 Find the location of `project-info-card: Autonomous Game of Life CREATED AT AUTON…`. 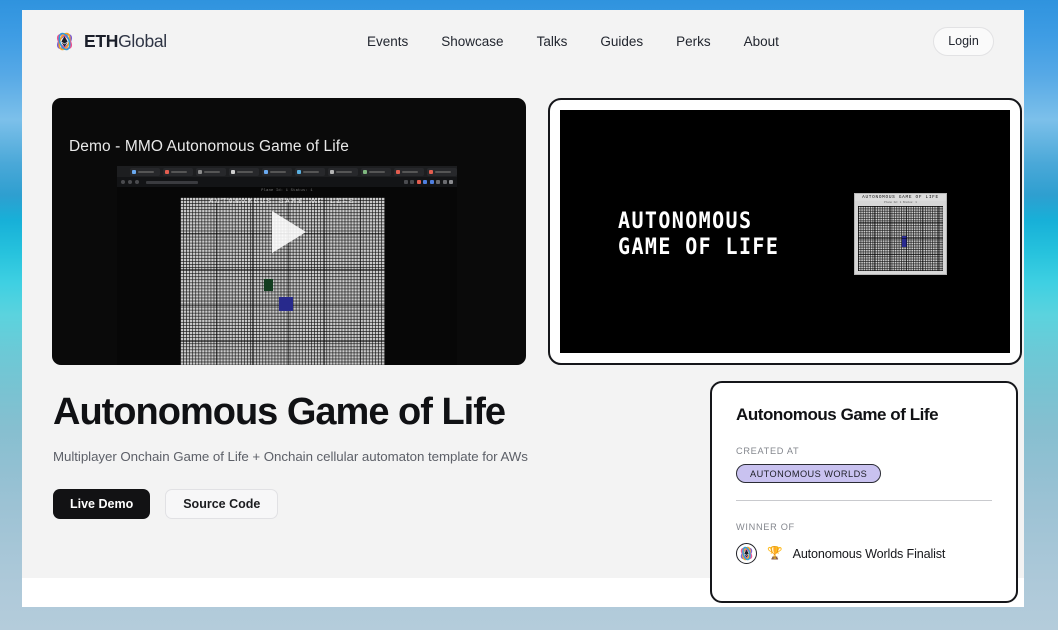

project-info-card: Autonomous Game of Life CREATED AT AUTON… is located at coordinates (864, 492).